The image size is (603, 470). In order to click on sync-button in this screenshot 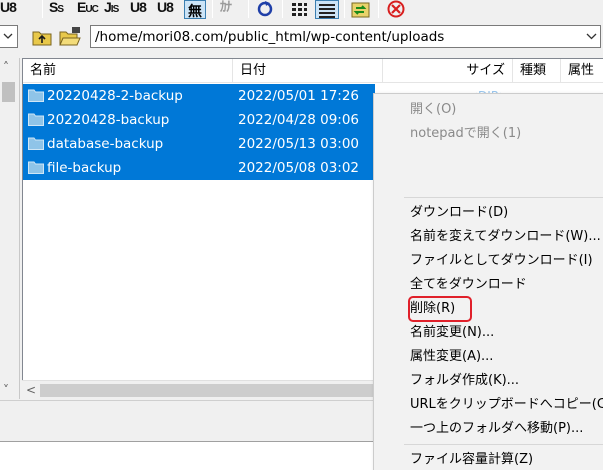, I will do `click(361, 9)`.